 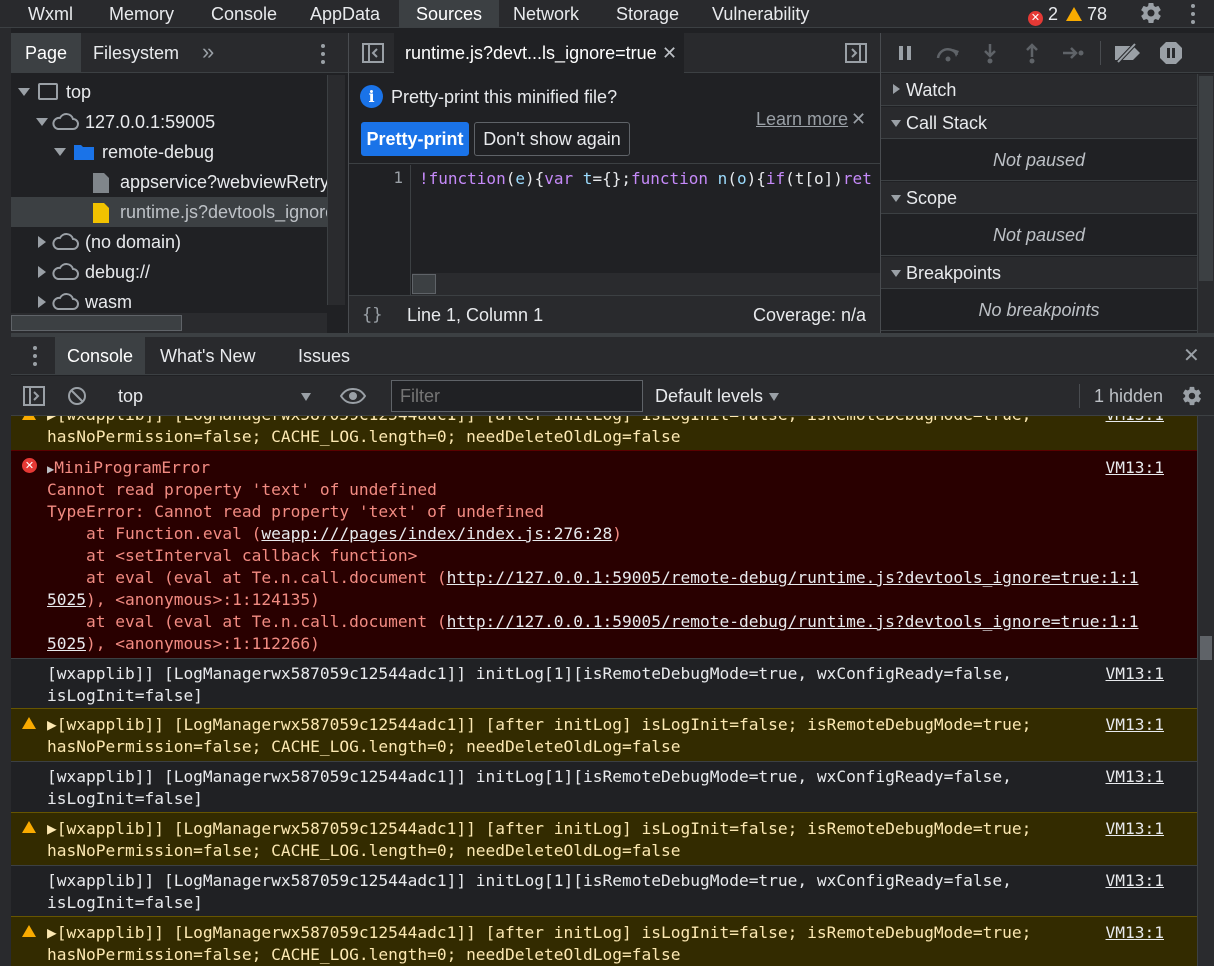 I want to click on frame-icon, so click(x=48, y=91).